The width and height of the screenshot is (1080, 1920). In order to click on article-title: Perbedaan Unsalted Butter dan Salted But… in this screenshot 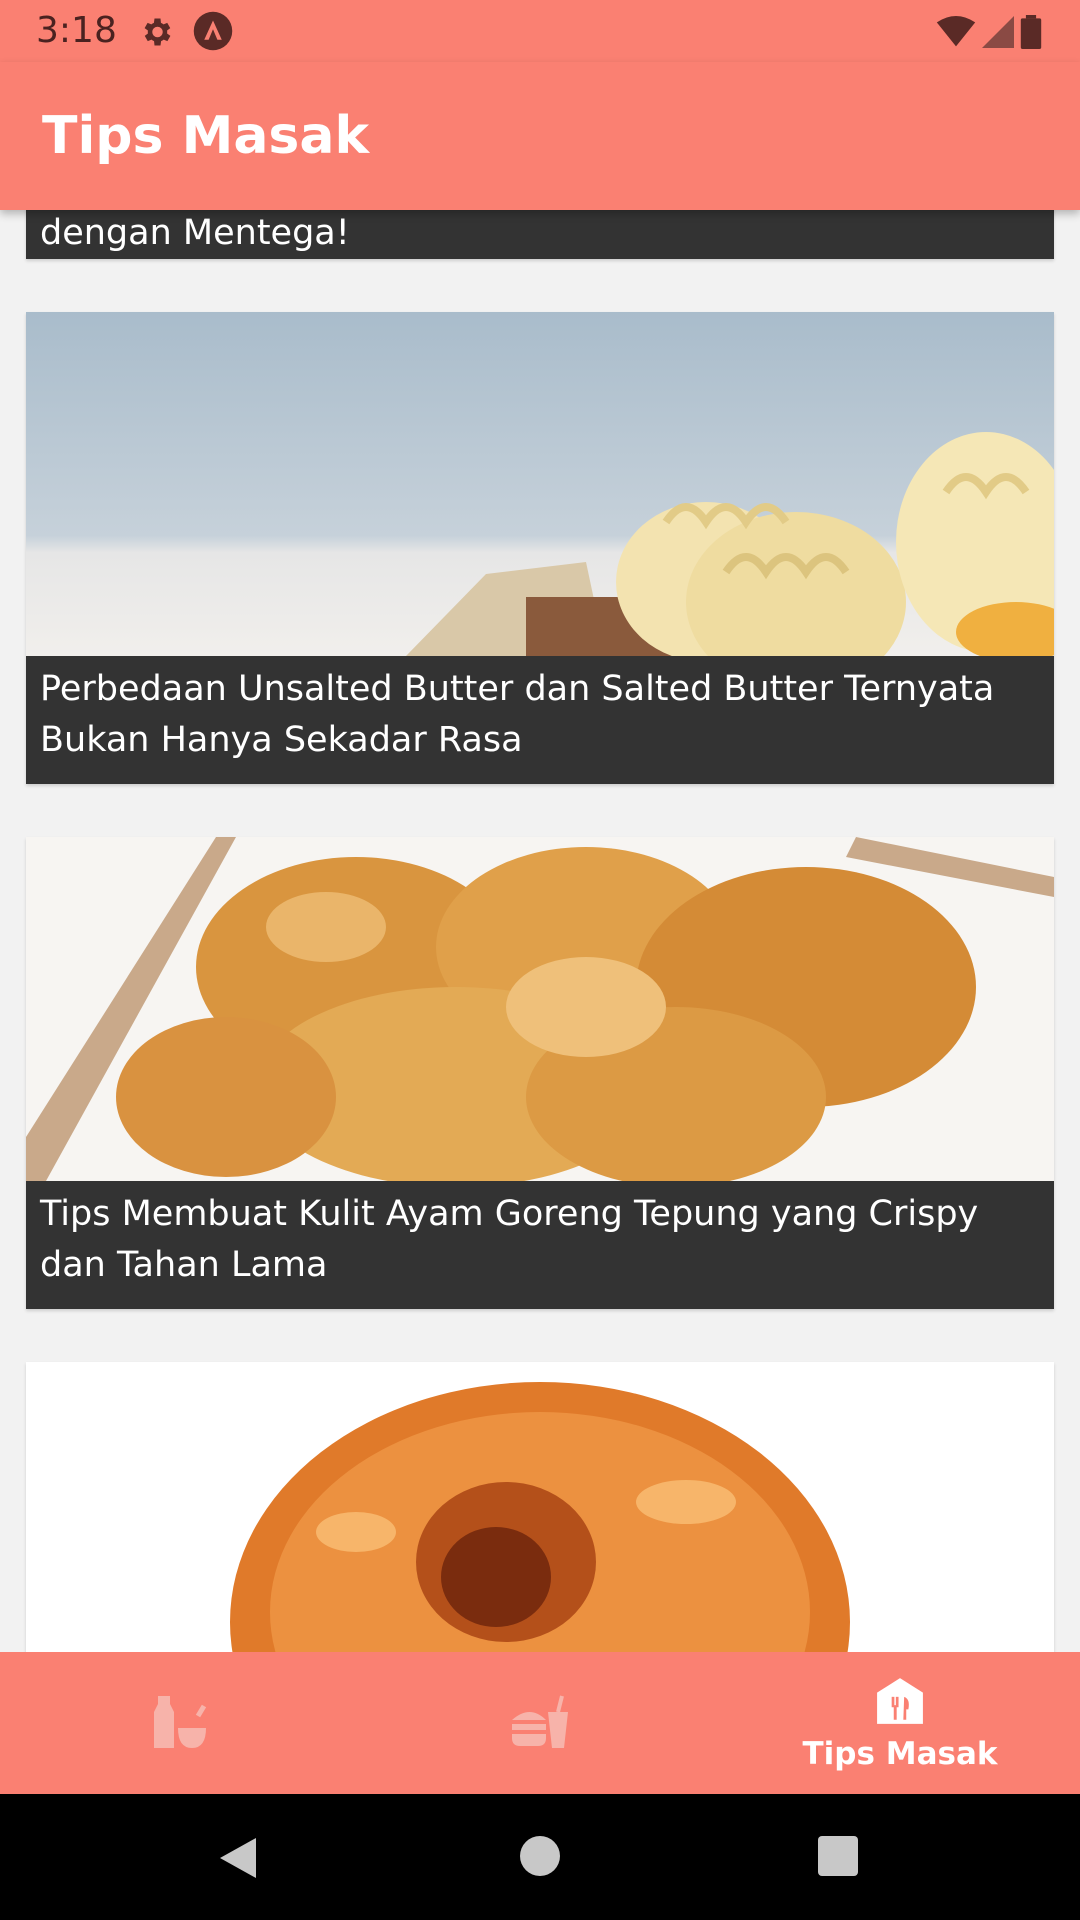, I will do `click(540, 720)`.